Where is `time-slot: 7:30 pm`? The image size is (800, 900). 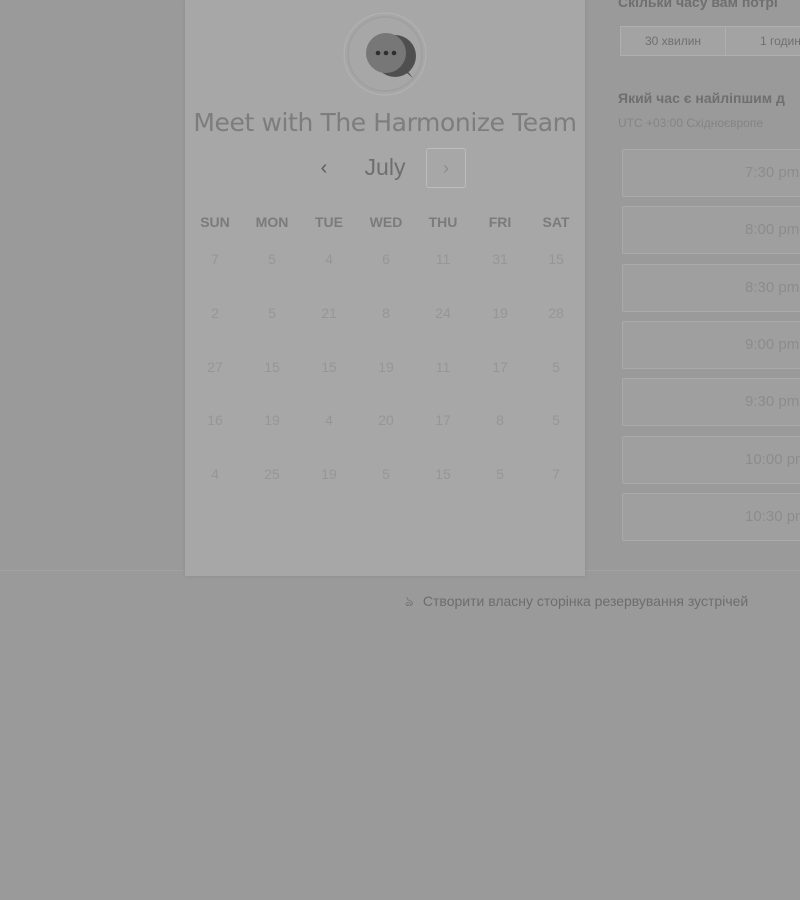
time-slot: 7:30 pm is located at coordinates (711, 173).